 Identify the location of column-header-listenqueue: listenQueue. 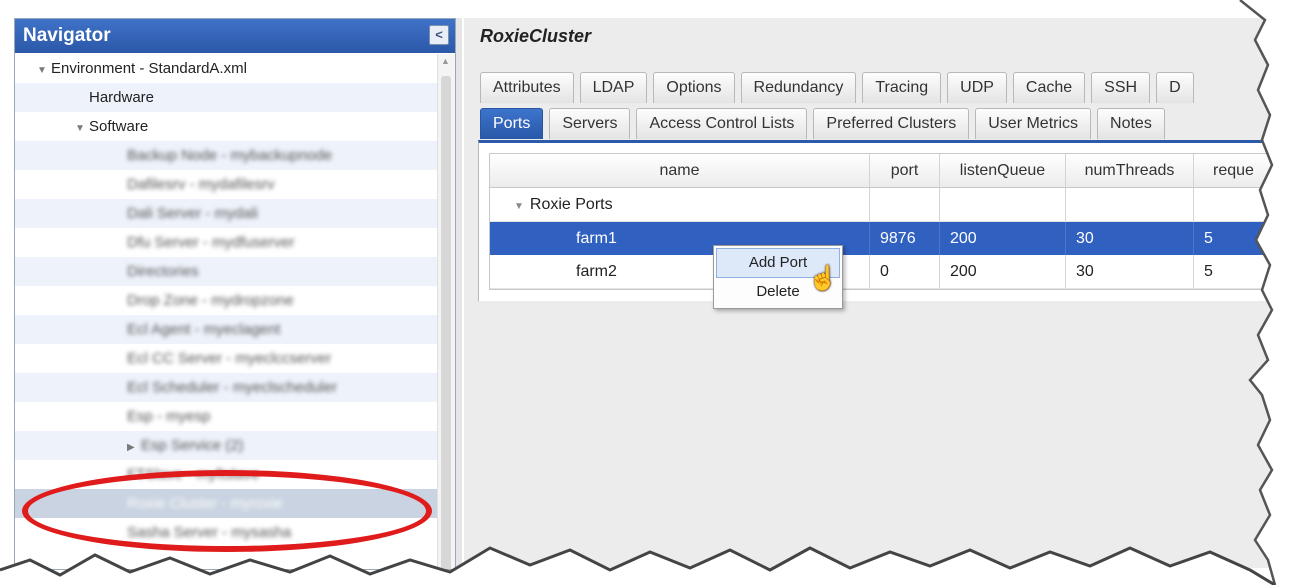
(1003, 170).